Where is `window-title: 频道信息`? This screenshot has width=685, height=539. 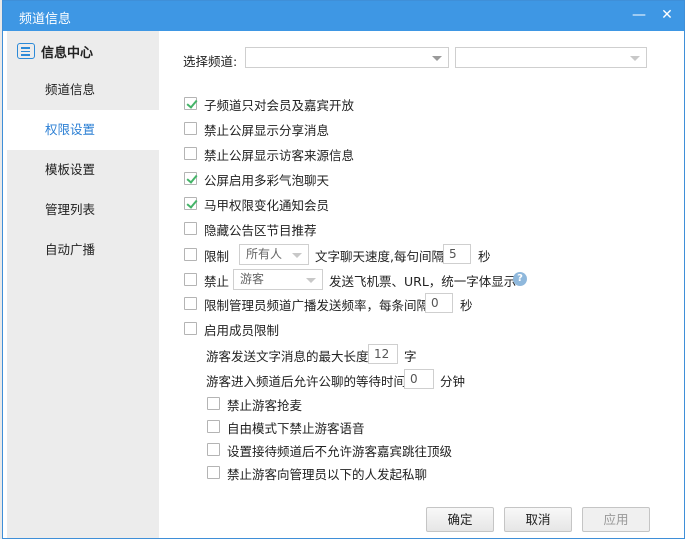 window-title: 频道信息 is located at coordinates (45, 19).